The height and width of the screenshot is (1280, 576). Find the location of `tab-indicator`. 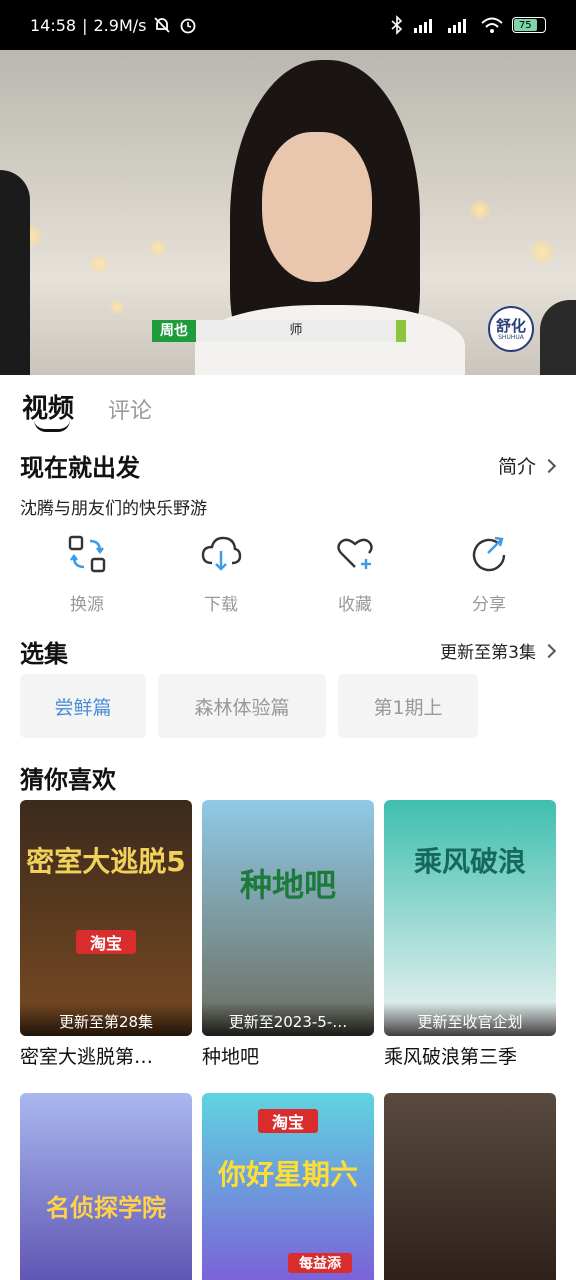

tab-indicator is located at coordinates (52, 426).